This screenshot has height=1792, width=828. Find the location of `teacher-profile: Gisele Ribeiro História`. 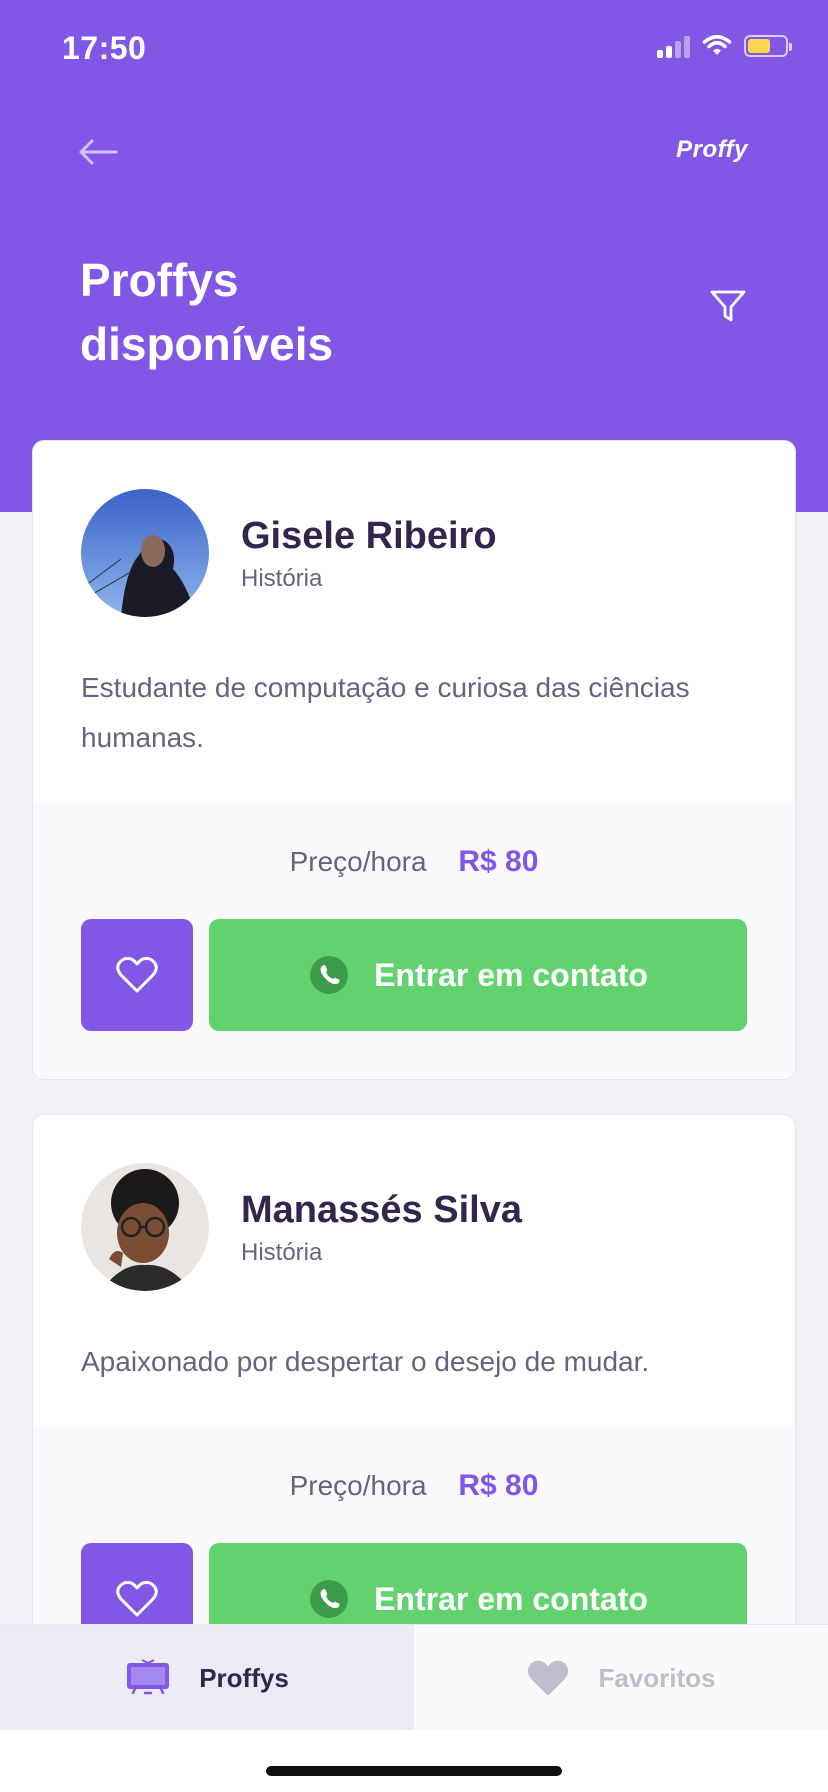

teacher-profile: Gisele Ribeiro História is located at coordinates (414, 553).